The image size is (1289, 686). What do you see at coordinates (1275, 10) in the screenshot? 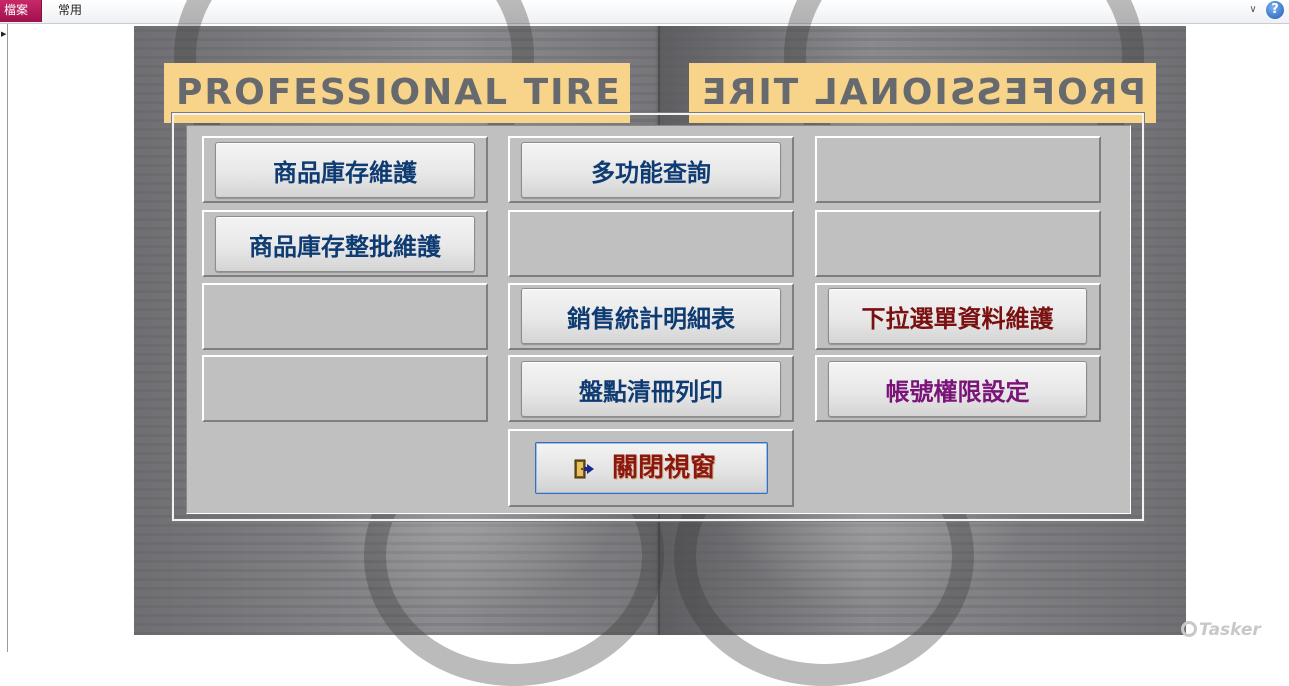
I see `help-icon: ?` at bounding box center [1275, 10].